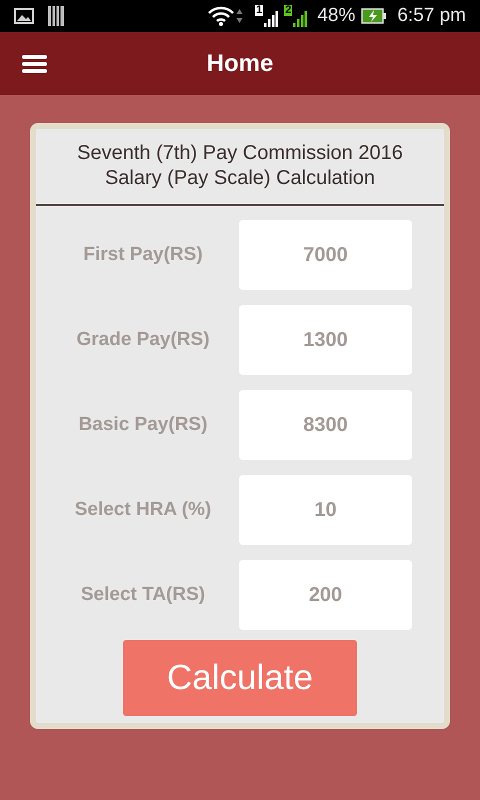 Image resolution: width=480 pixels, height=800 pixels. Describe the element at coordinates (24, 16) in the screenshot. I see `image-icon` at that location.